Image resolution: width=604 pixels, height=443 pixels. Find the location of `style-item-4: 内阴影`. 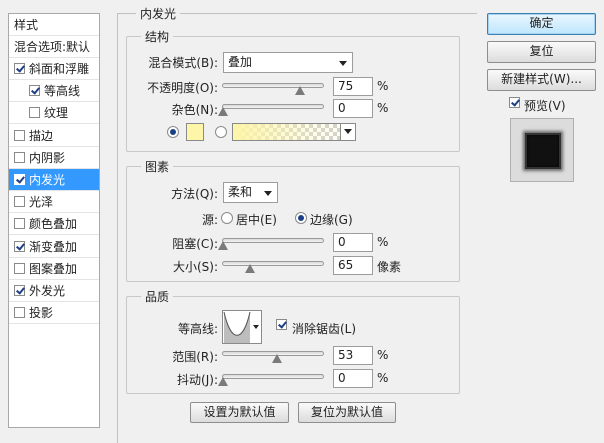

style-item-4: 内阴影 is located at coordinates (54, 158).